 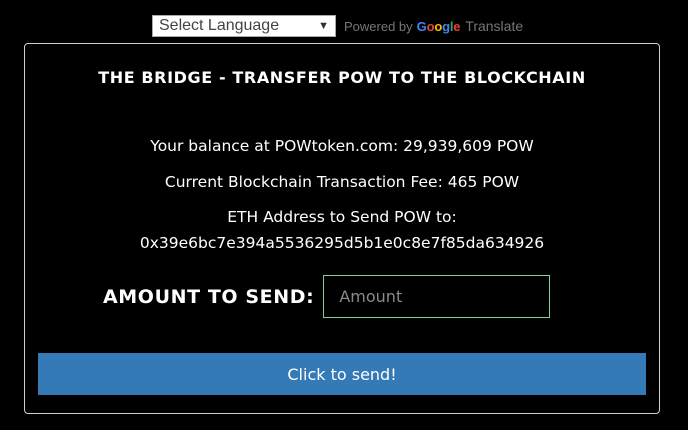 I want to click on language-select-value: Select Language, so click(x=219, y=25).